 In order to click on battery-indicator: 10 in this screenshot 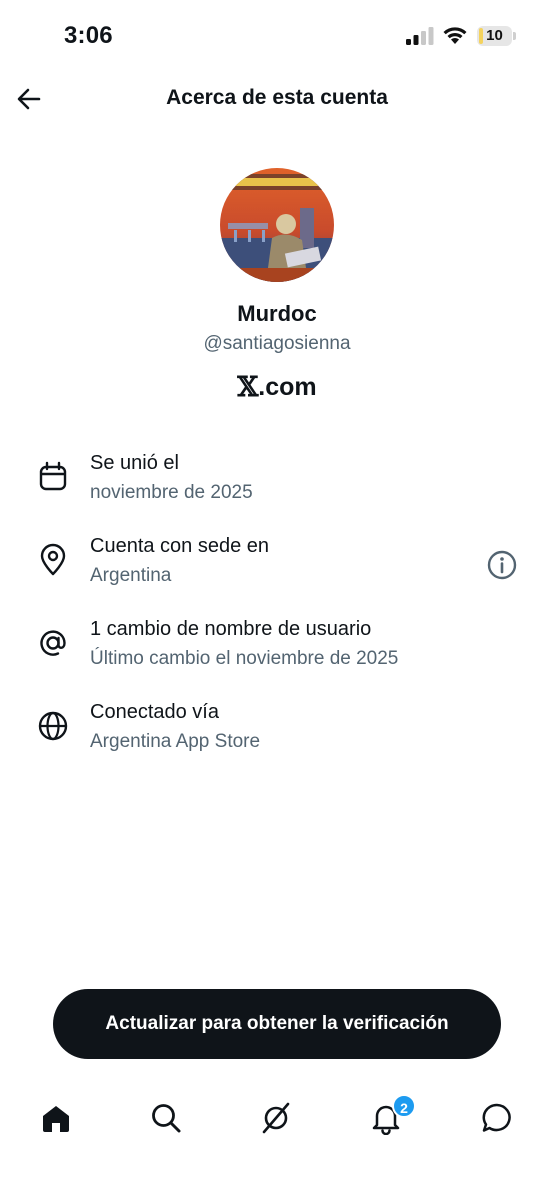, I will do `click(497, 36)`.